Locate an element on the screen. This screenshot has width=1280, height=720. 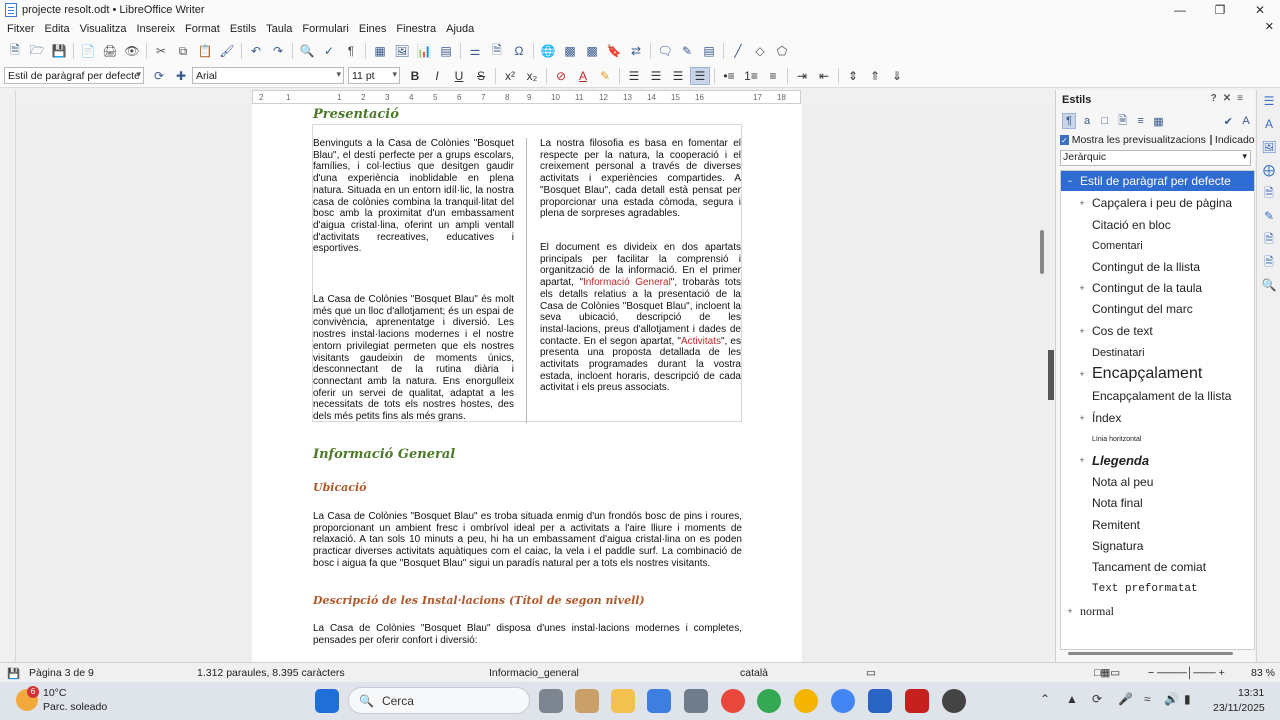
align-center-icon: ☰ is located at coordinates (656, 76).